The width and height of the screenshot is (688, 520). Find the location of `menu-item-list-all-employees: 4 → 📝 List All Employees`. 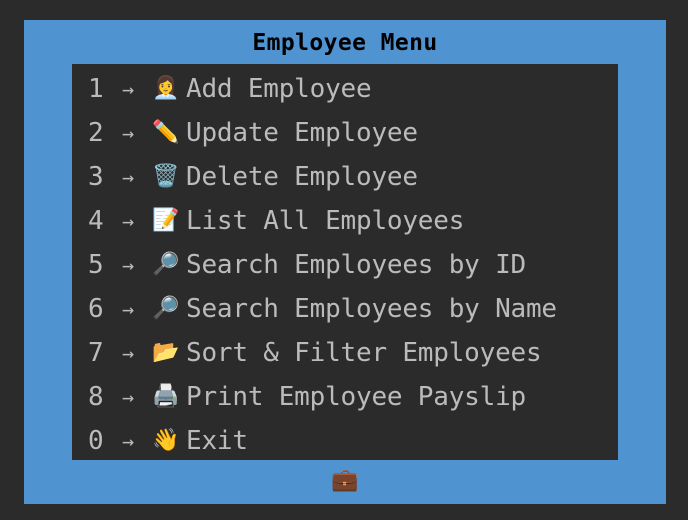

menu-item-list-all-employees: 4 → 📝 List All Employees is located at coordinates (322, 221).